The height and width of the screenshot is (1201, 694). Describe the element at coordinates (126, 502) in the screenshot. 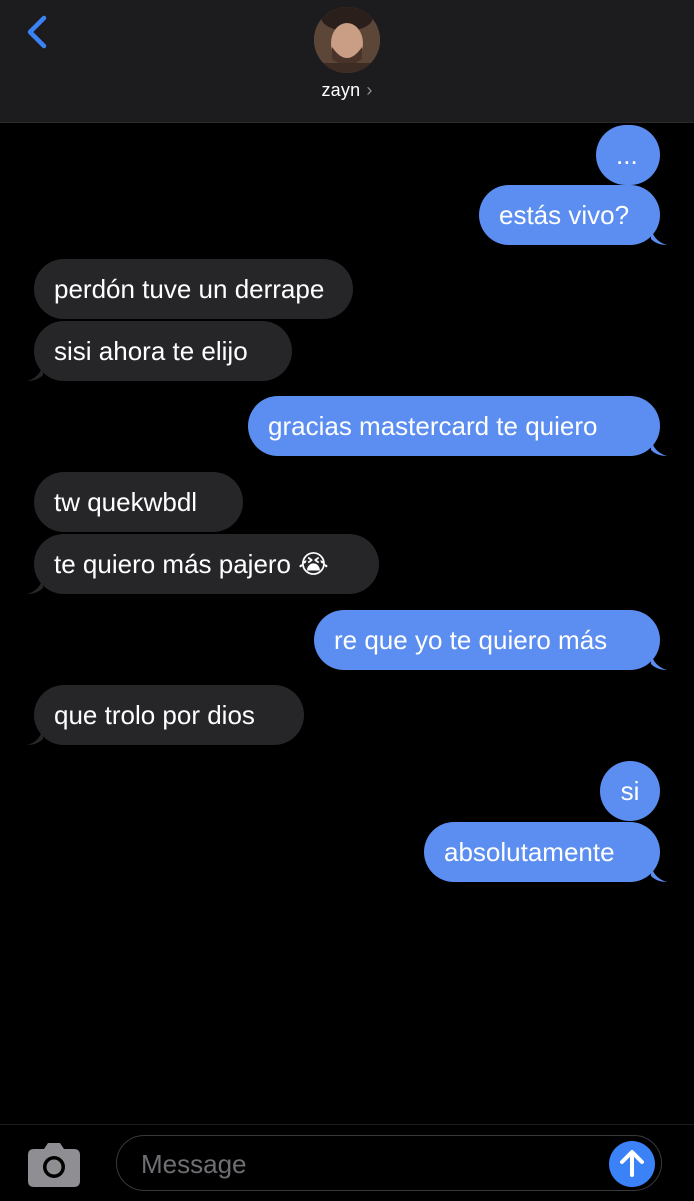

I see `message-text: tw quekwbdl` at that location.